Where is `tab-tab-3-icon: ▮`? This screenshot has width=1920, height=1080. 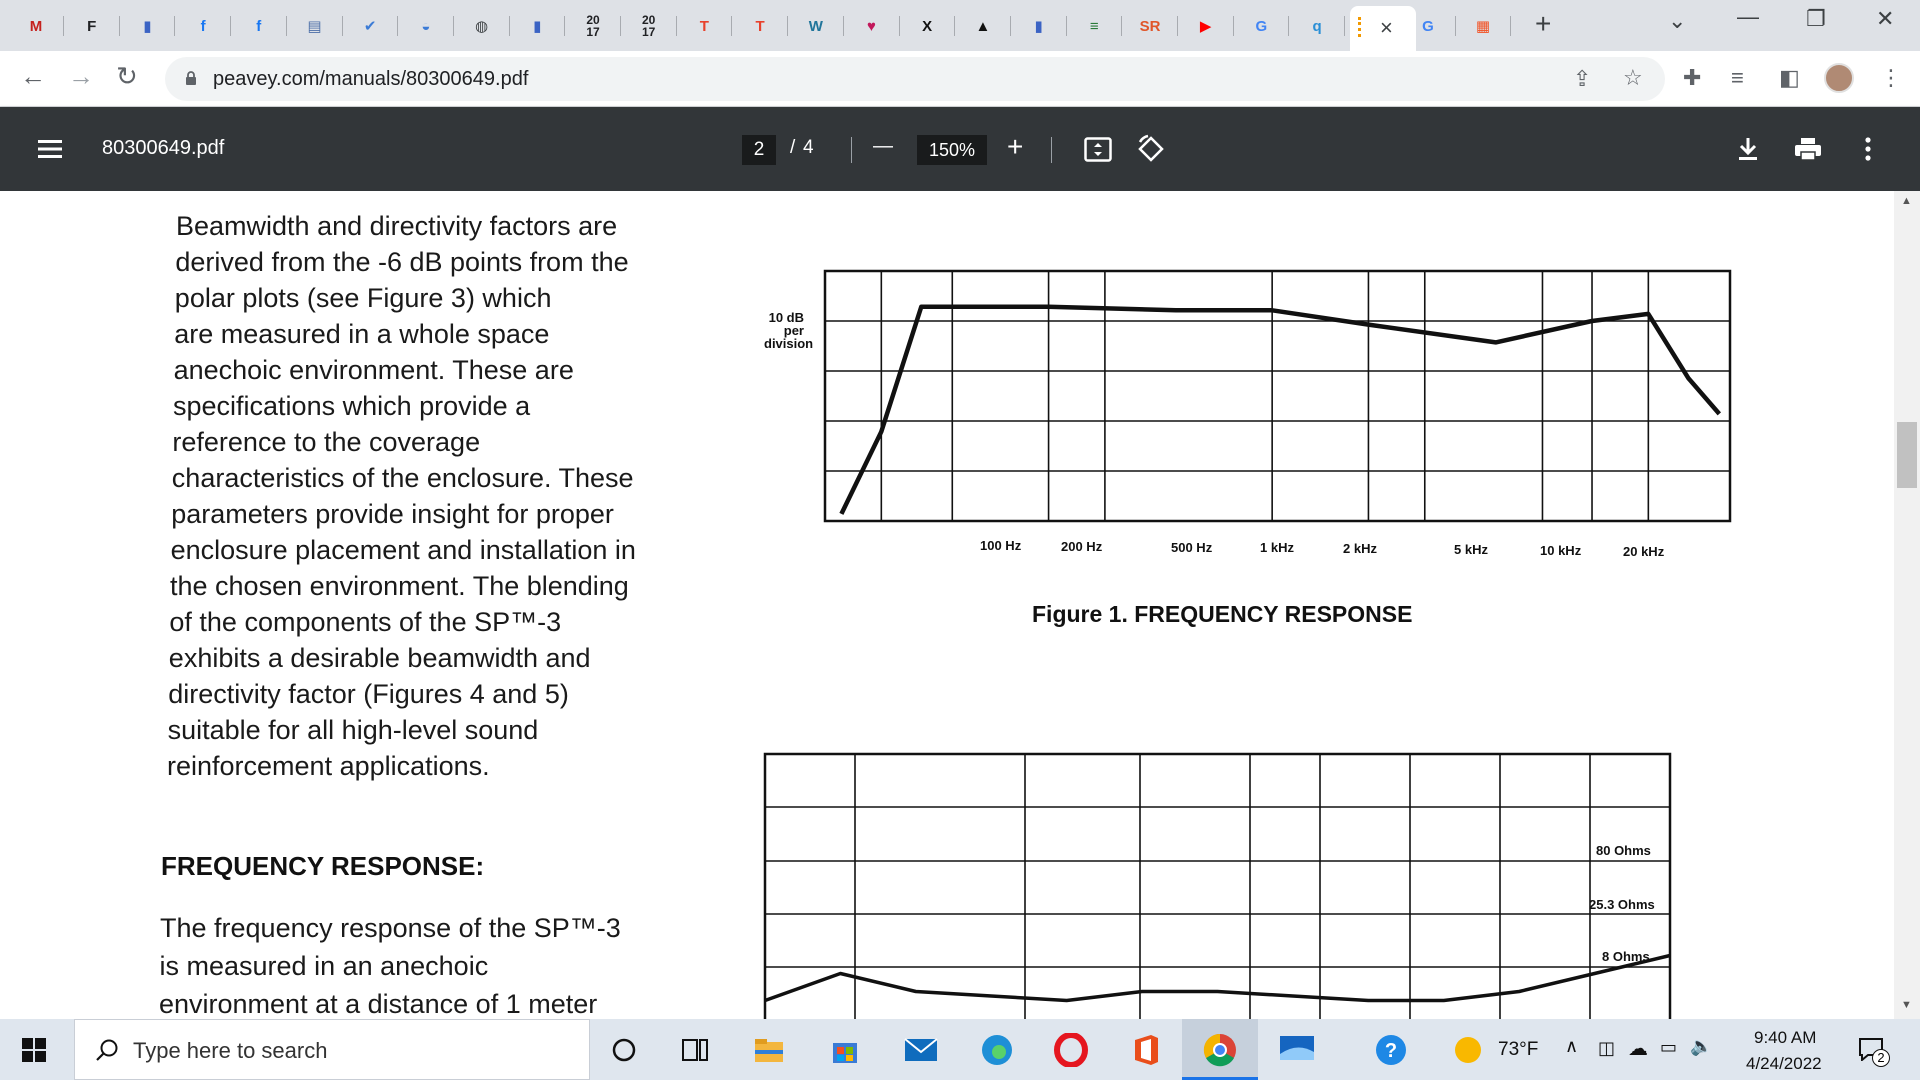
tab-tab-3-icon: ▮ is located at coordinates (154, 26).